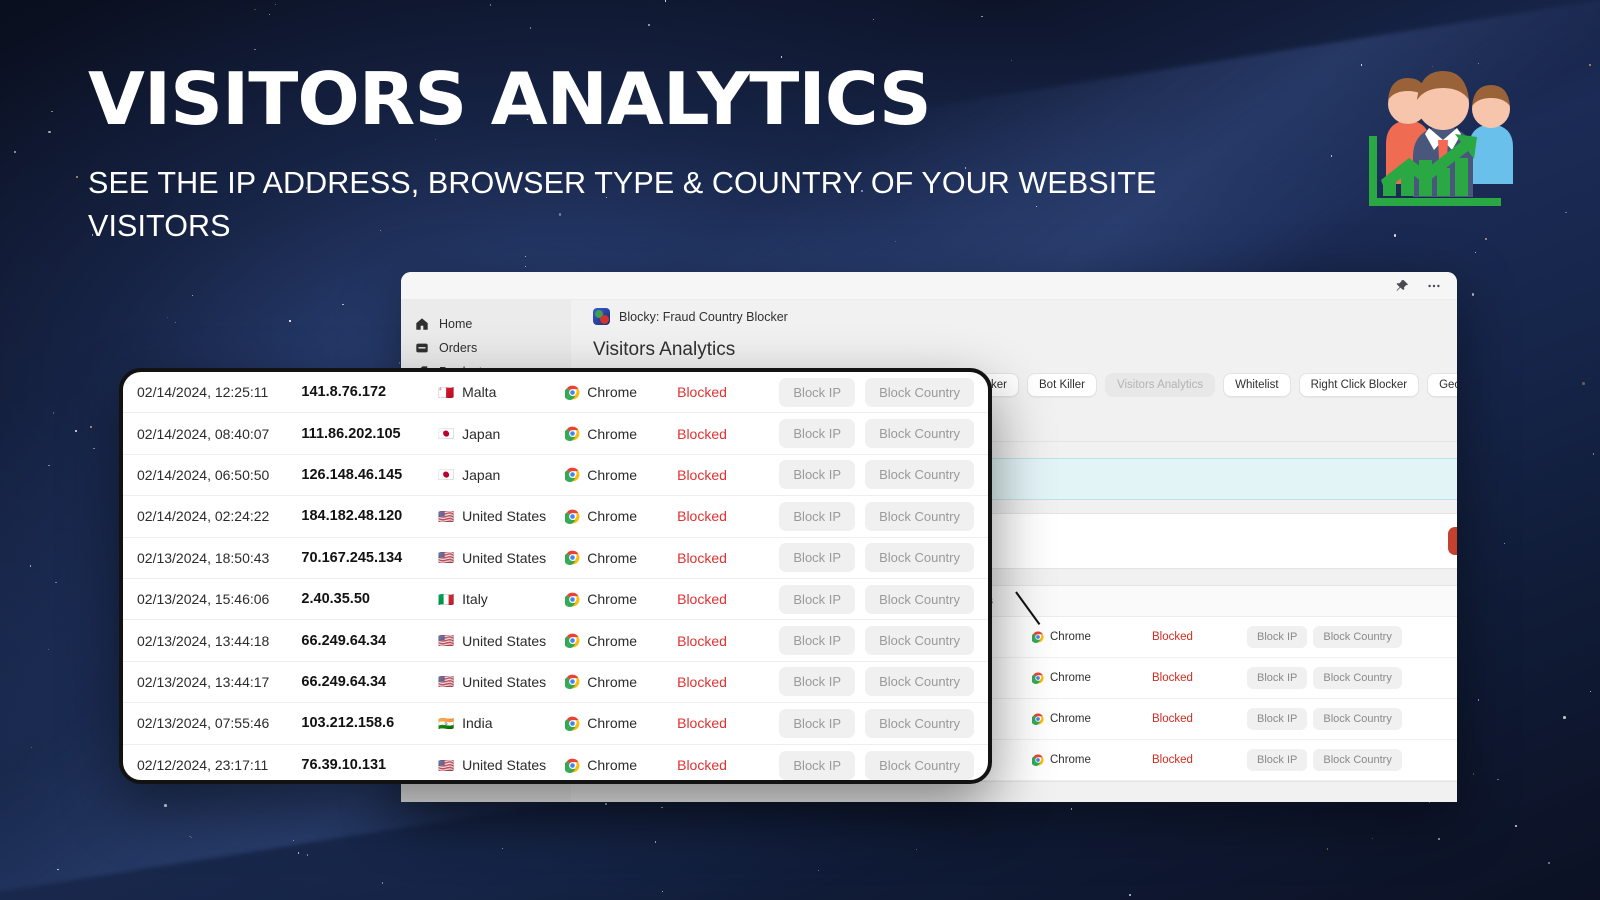  Describe the element at coordinates (203, 681) in the screenshot. I see `cell-datetime: 02/13/2024, 13:44:17` at that location.